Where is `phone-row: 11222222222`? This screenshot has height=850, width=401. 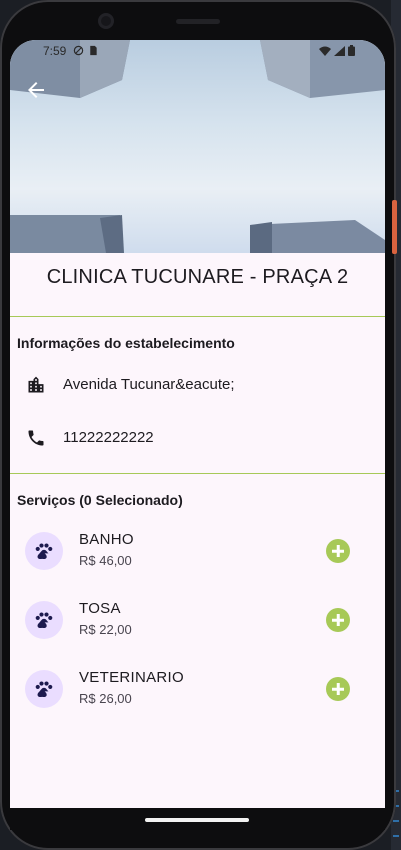
phone-row: 11222222222 is located at coordinates (197, 438).